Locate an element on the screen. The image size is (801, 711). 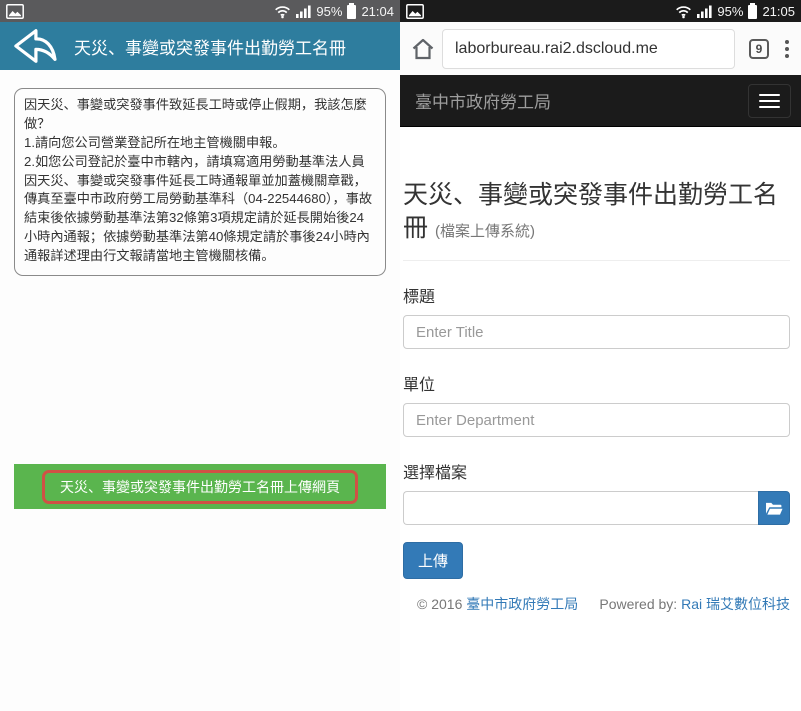
hamburger-menu-button is located at coordinates (769, 100).